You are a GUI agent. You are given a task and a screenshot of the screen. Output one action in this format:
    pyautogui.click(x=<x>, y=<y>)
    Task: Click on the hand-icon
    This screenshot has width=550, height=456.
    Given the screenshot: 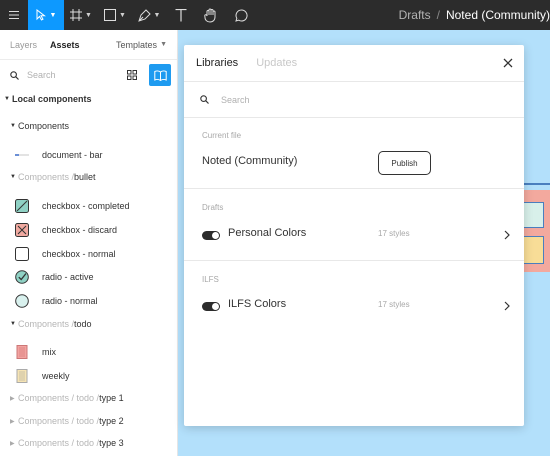 What is the action you would take?
    pyautogui.click(x=210, y=15)
    